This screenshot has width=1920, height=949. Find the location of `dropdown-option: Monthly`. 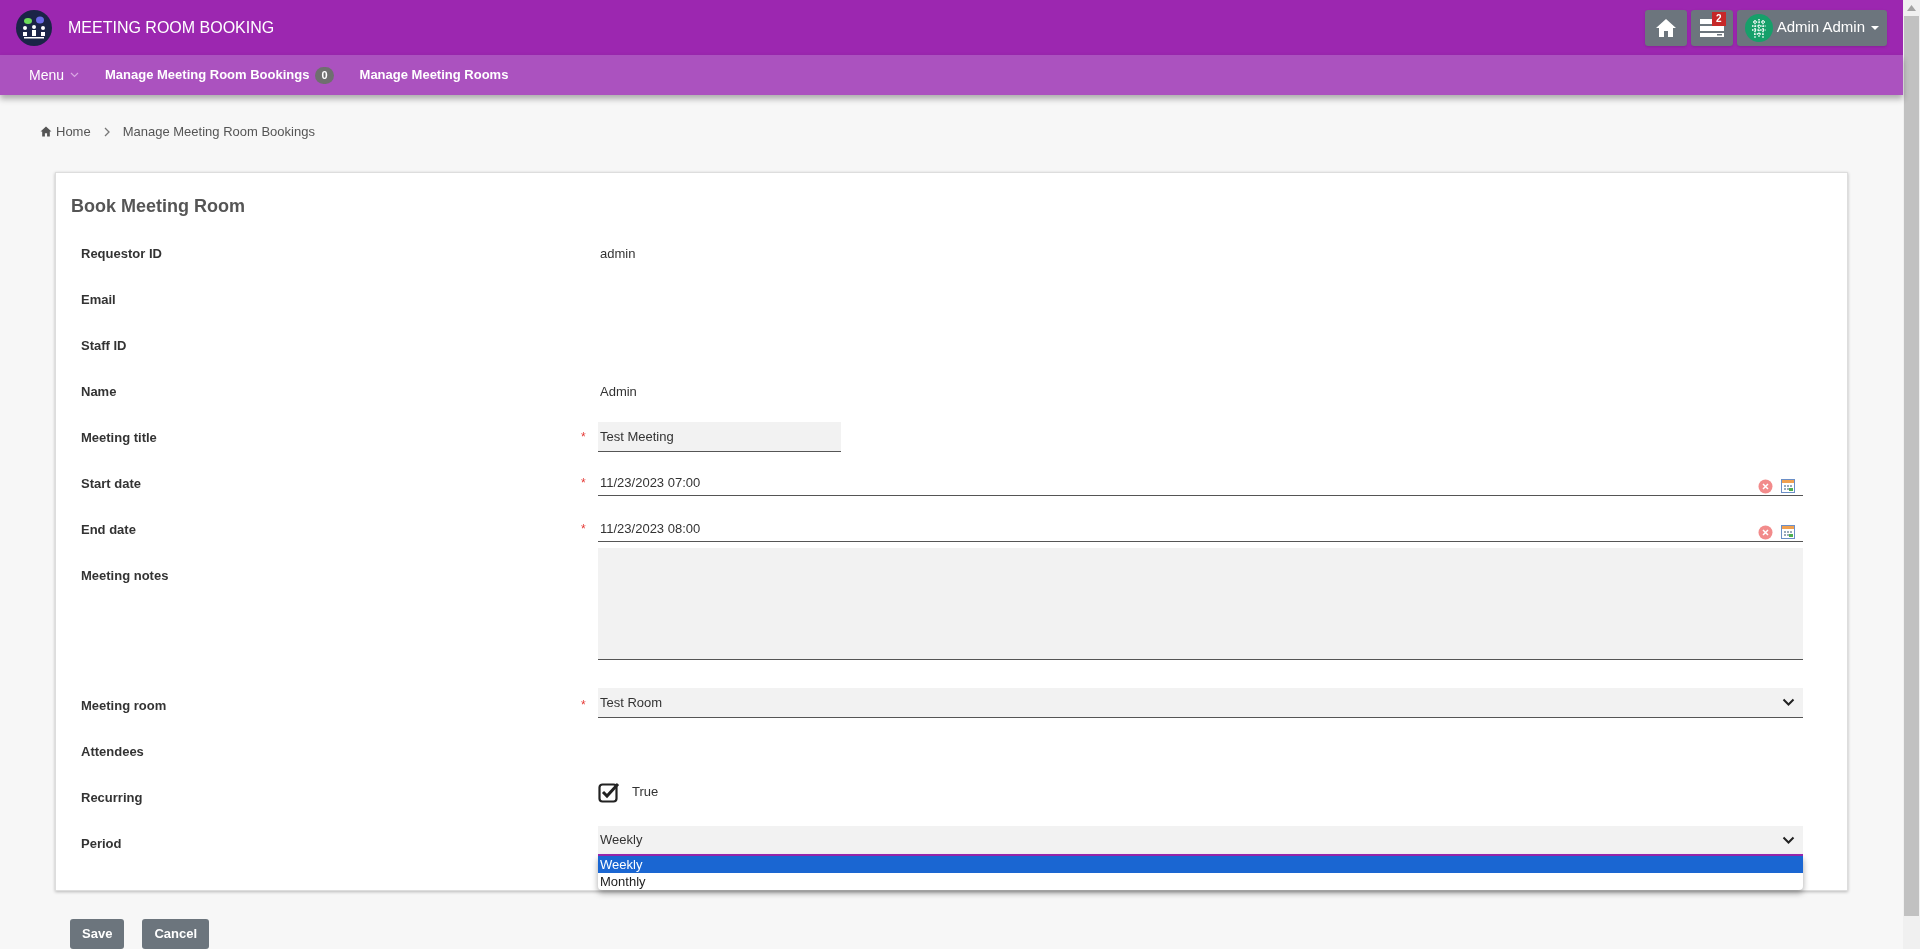

dropdown-option: Monthly is located at coordinates (1200, 881).